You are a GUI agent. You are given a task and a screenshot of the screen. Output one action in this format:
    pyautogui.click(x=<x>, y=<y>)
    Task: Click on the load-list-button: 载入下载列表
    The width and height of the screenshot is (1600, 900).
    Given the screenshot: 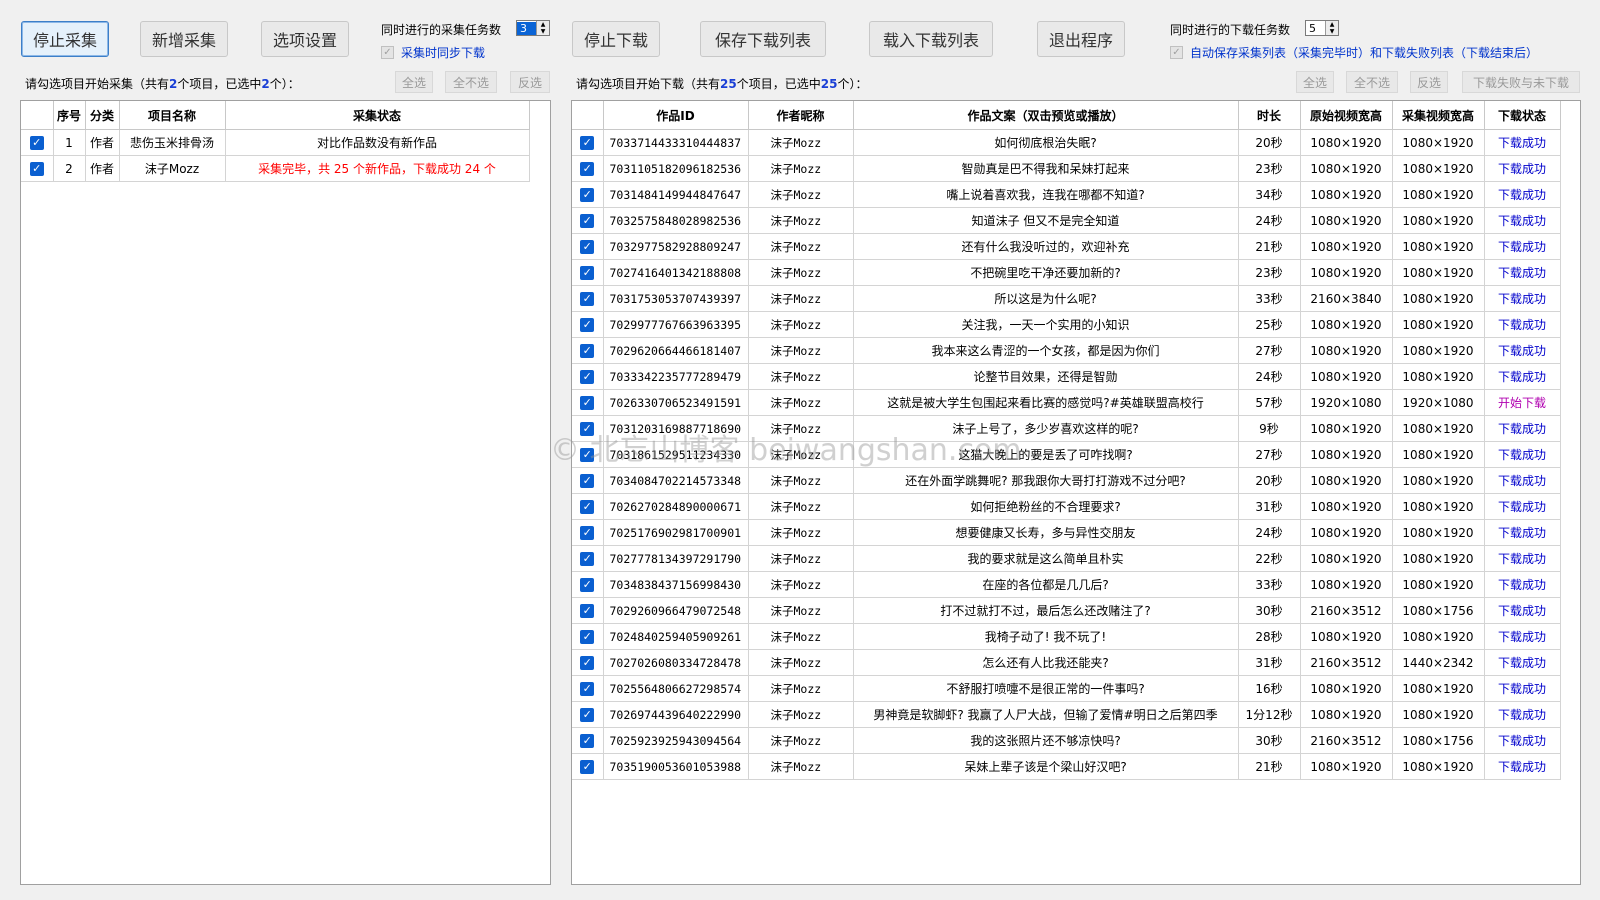 What is the action you would take?
    pyautogui.click(x=931, y=39)
    